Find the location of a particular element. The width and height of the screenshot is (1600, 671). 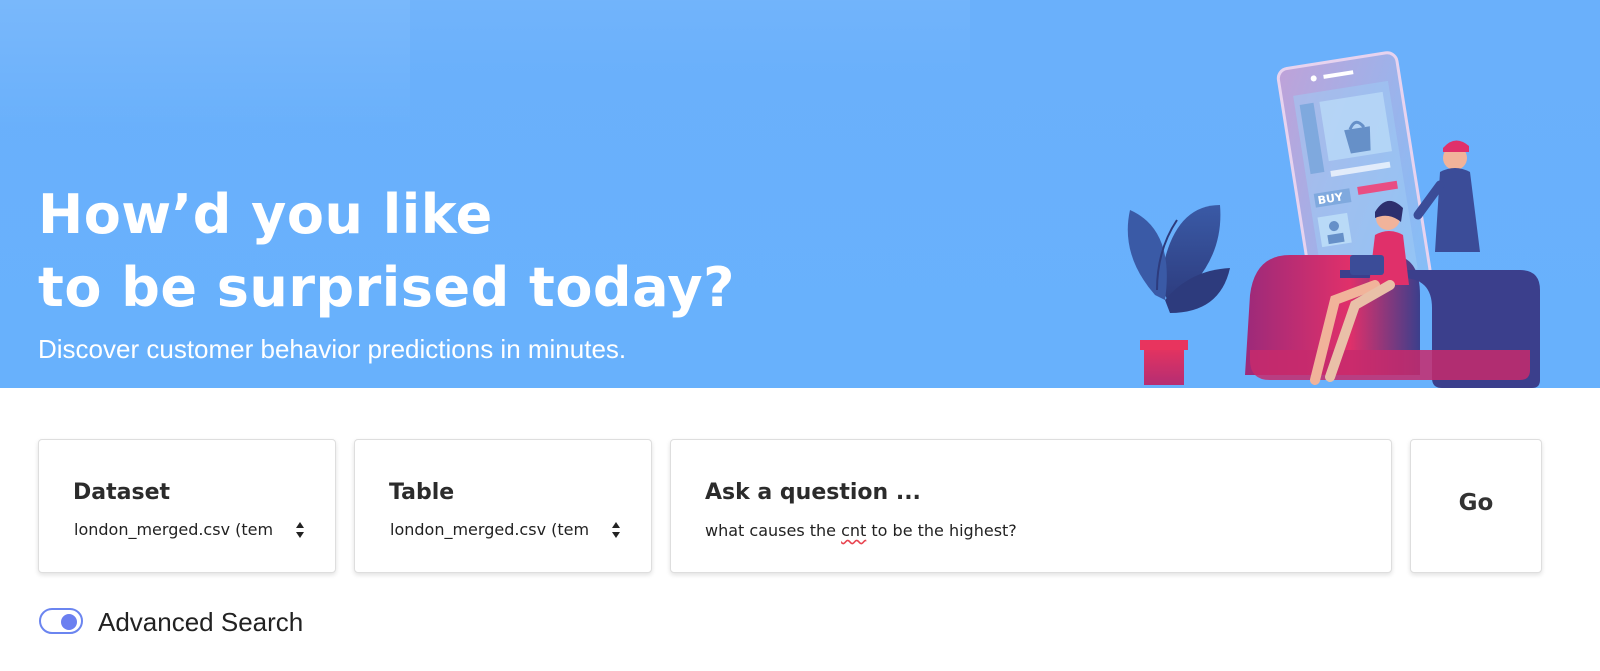

dataset-card: Dataset london_merged.csv (tem is located at coordinates (187, 506).